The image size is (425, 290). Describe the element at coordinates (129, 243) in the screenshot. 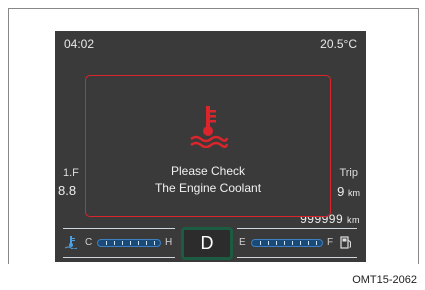

I see `coolant-gauge-bar` at that location.